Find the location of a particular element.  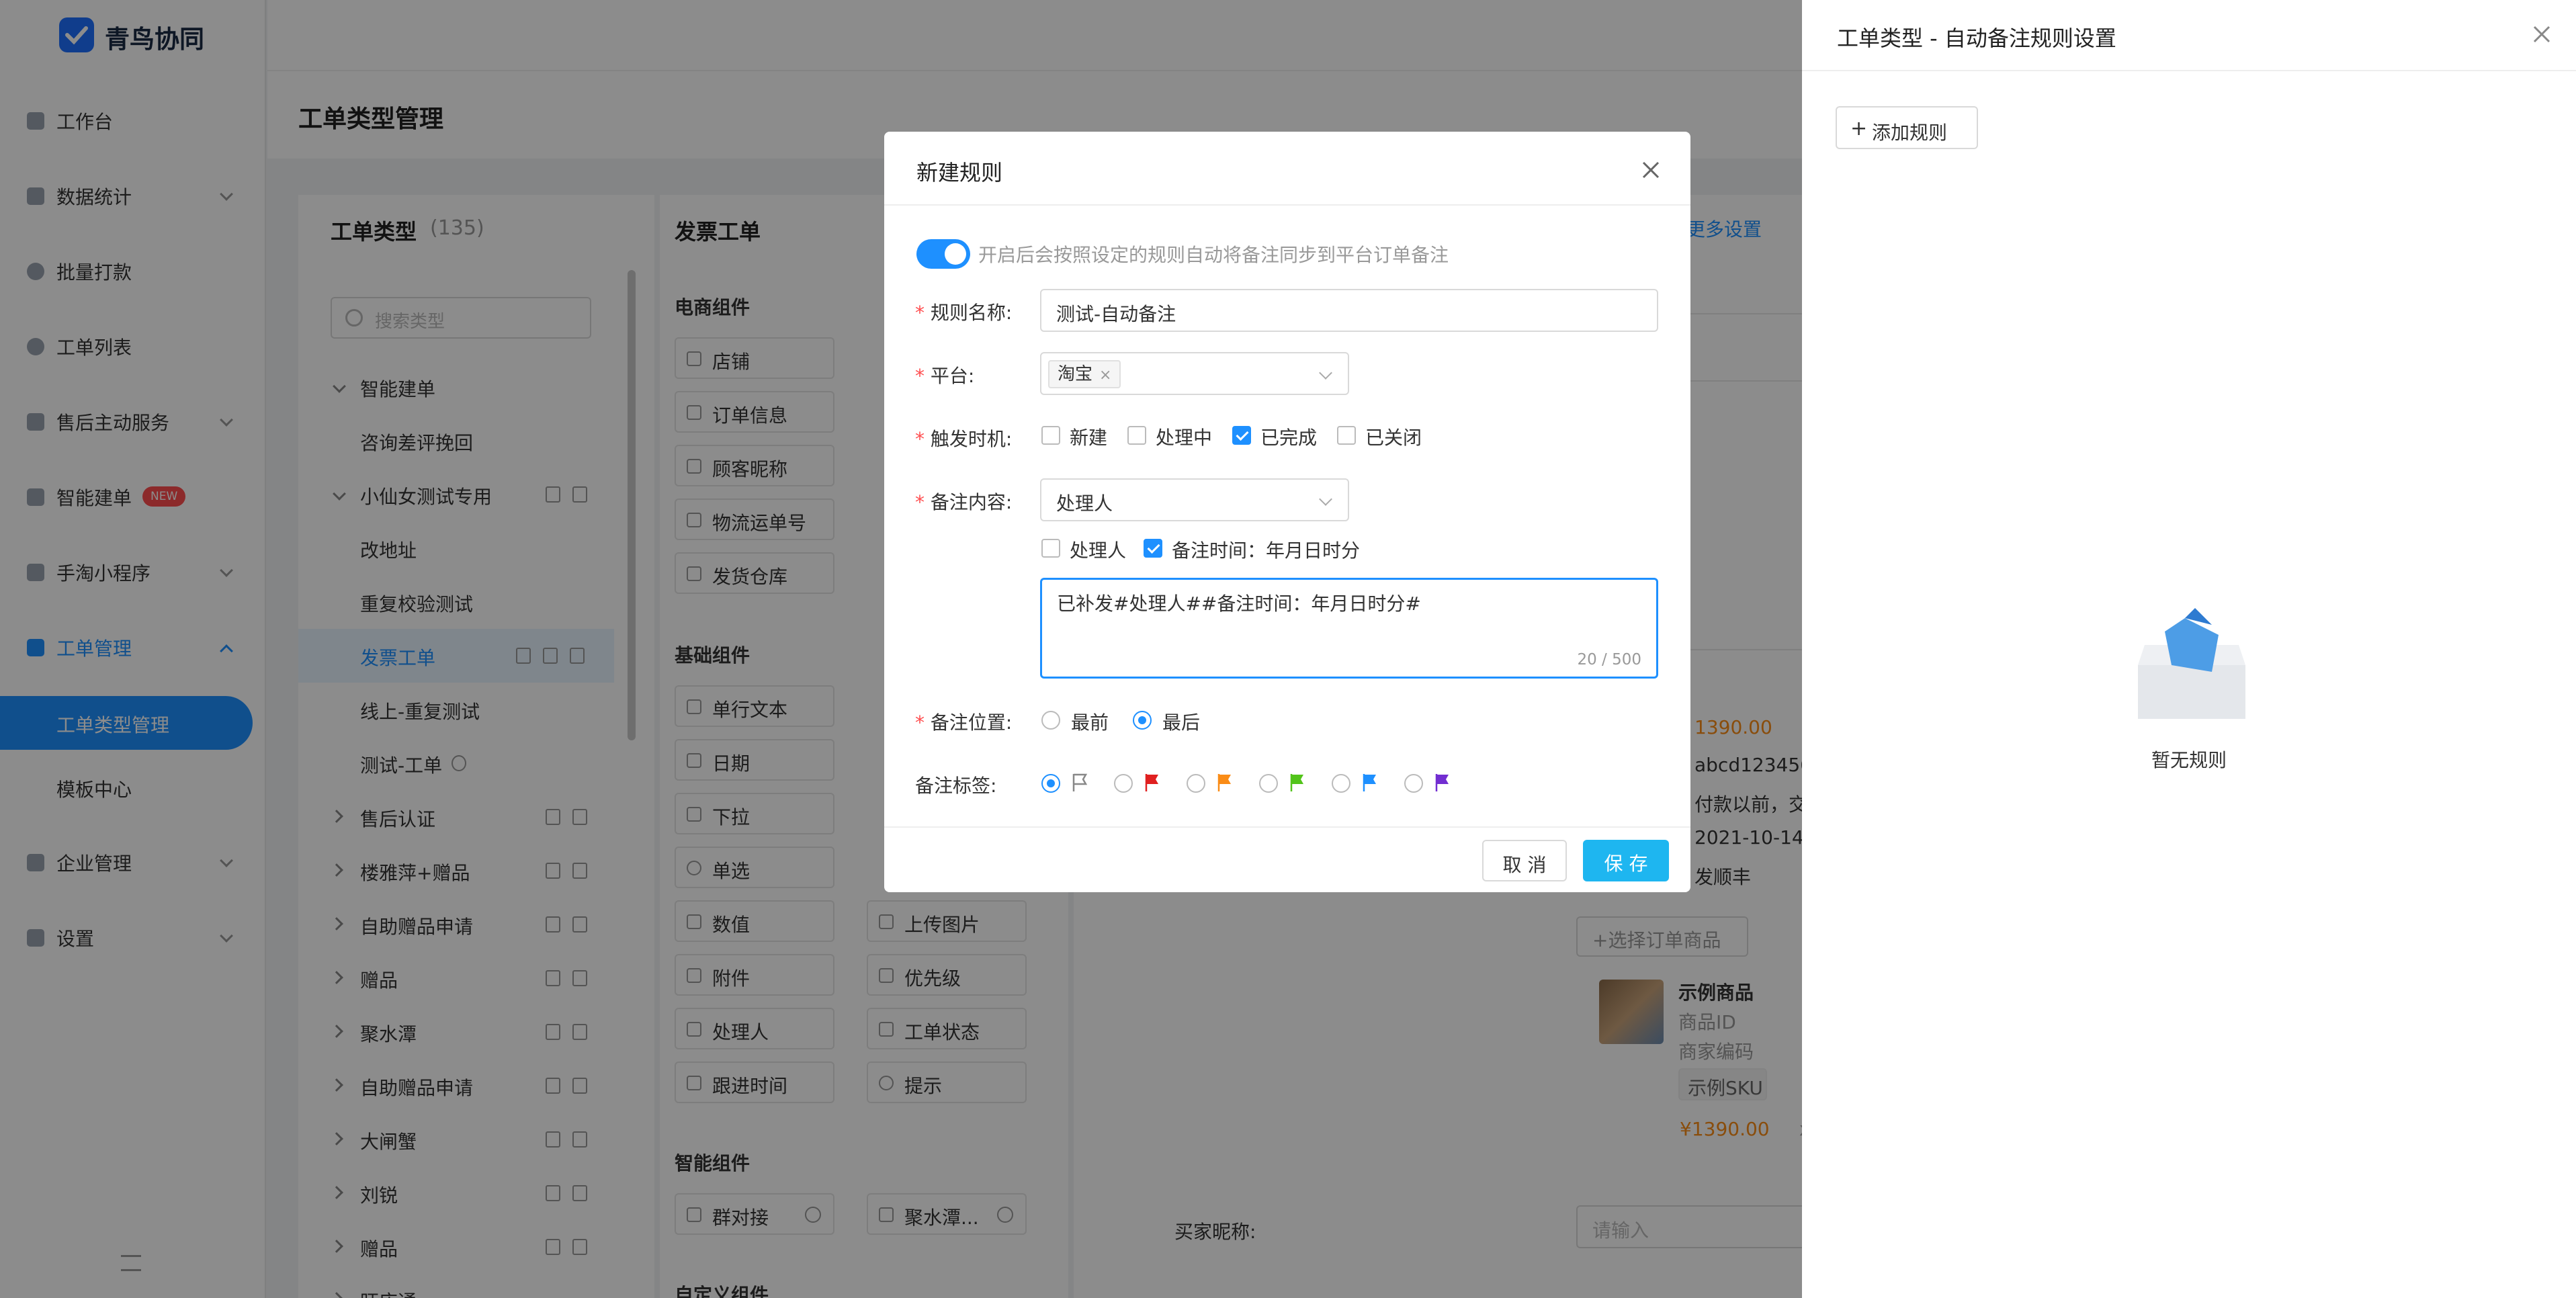

flag-blue-icon is located at coordinates (1370, 783).